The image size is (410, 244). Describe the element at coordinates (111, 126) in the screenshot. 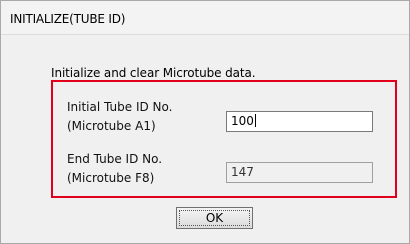

I see `initial-tube-label-line2: (Microtube A1)` at that location.